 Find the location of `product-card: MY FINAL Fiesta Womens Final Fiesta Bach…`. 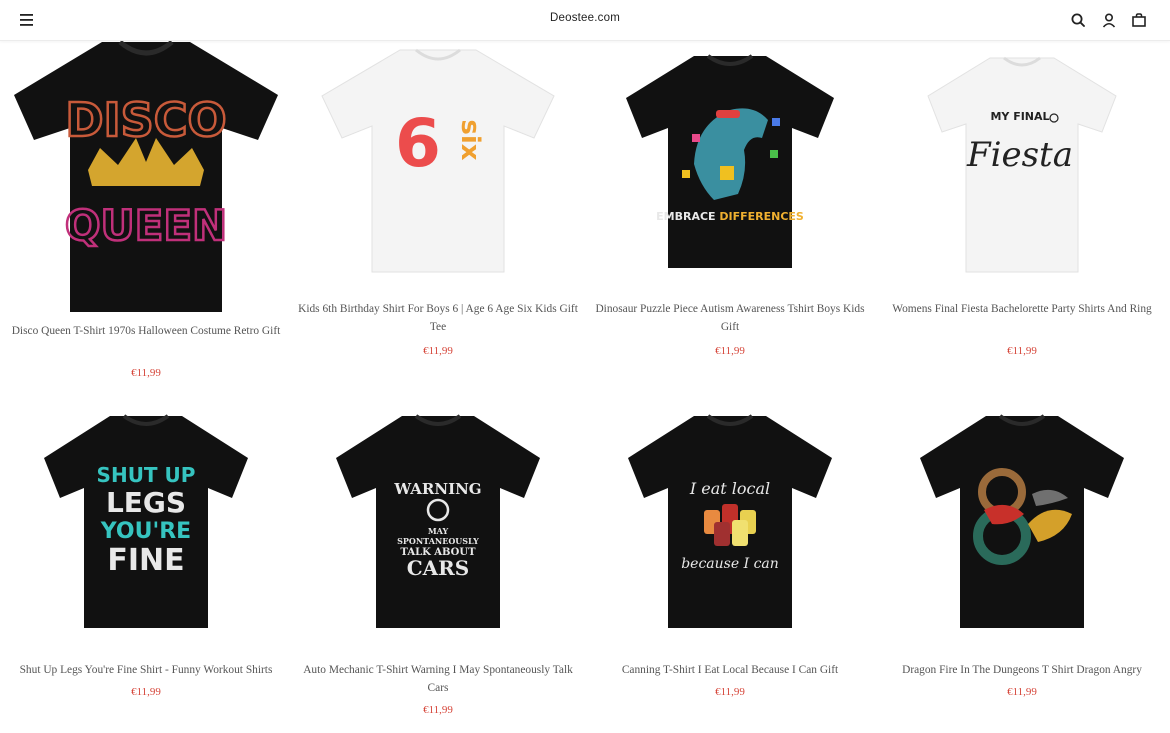

product-card: MY FINAL Fiesta Womens Final Fiesta Bach… is located at coordinates (1022, 200).